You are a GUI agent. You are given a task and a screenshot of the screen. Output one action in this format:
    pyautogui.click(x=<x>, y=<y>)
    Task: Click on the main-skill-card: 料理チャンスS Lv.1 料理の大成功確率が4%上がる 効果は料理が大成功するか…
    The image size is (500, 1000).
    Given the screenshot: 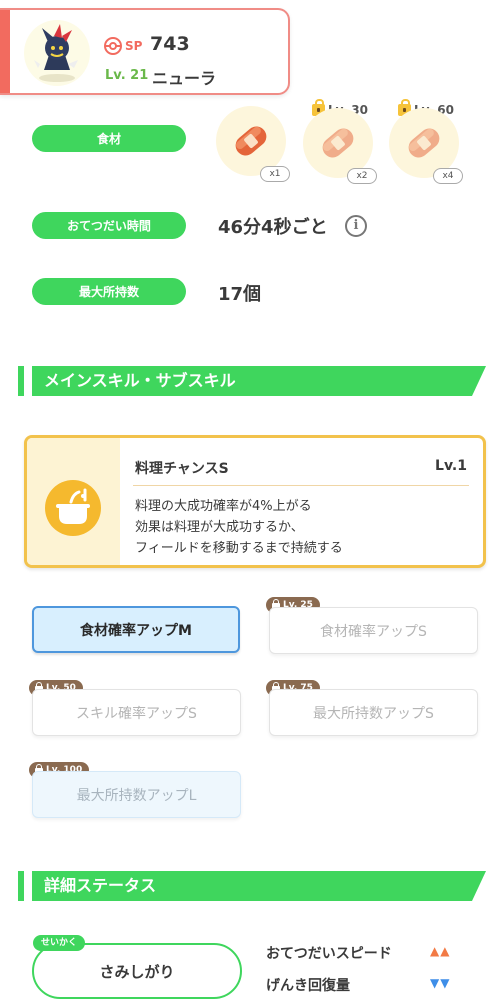 What is the action you would take?
    pyautogui.click(x=255, y=501)
    